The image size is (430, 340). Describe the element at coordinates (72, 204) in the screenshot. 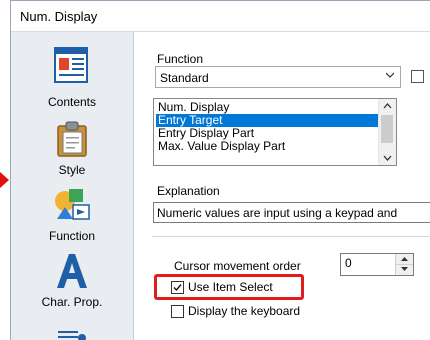

I see `function-icon` at that location.